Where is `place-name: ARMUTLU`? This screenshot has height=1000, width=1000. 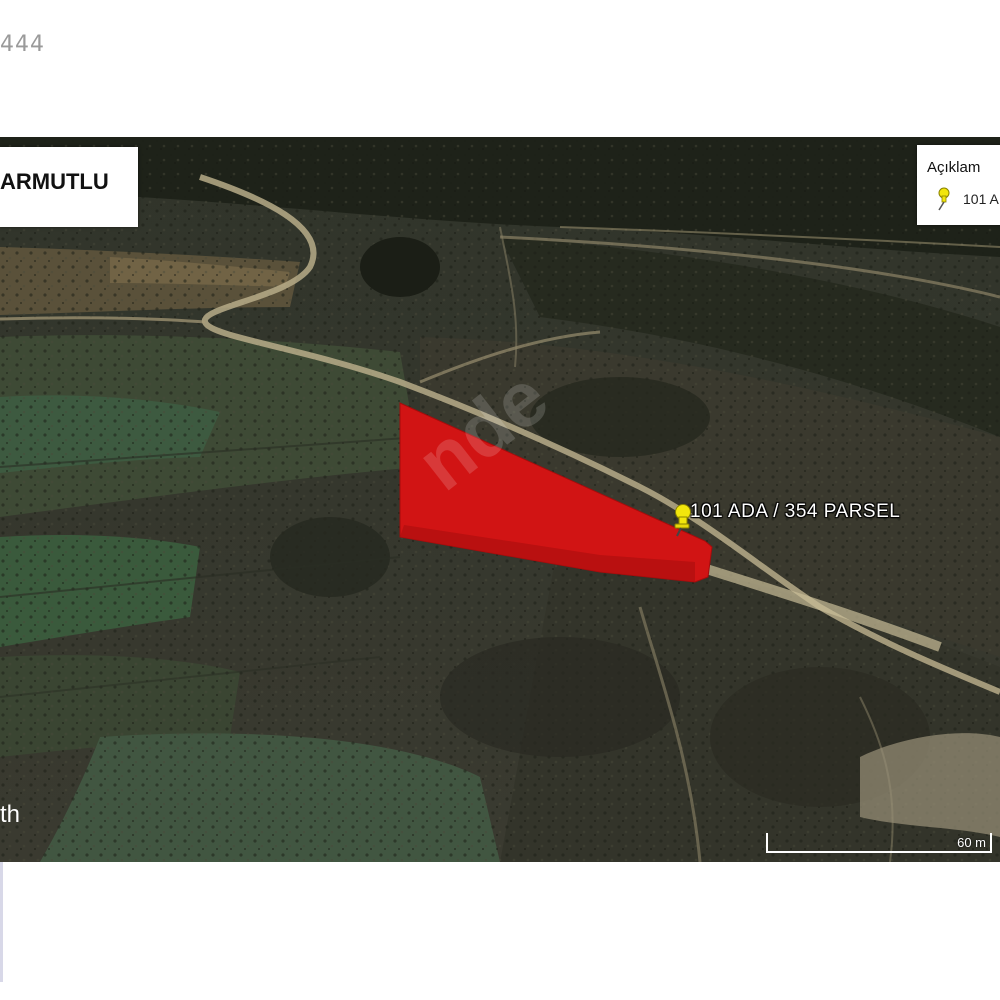 place-name: ARMUTLU is located at coordinates (54, 181).